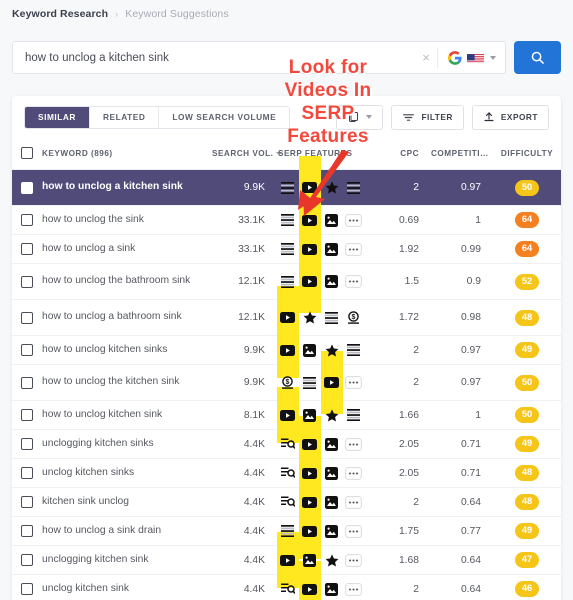 The width and height of the screenshot is (573, 600). I want to click on export-button: EXPORT, so click(510, 117).